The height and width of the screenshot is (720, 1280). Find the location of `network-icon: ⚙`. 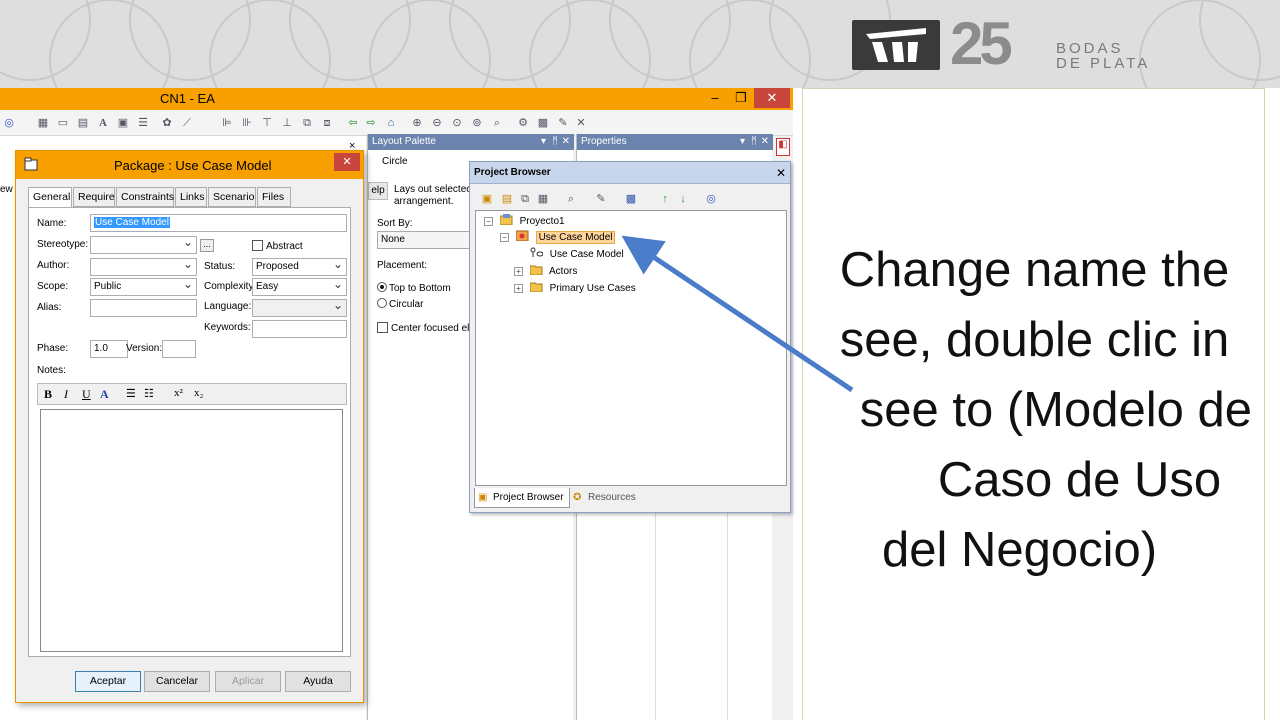

network-icon: ⚙ is located at coordinates (523, 123).